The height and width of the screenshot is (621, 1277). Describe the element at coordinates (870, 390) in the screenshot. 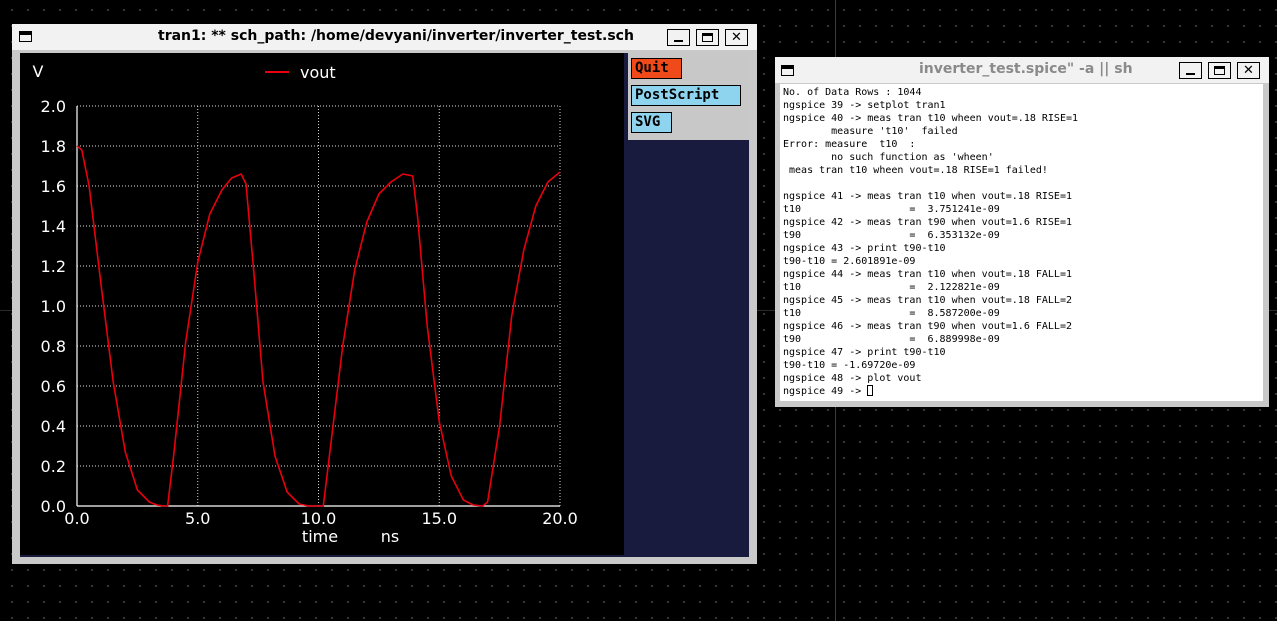

I see `terminal-cursor` at that location.